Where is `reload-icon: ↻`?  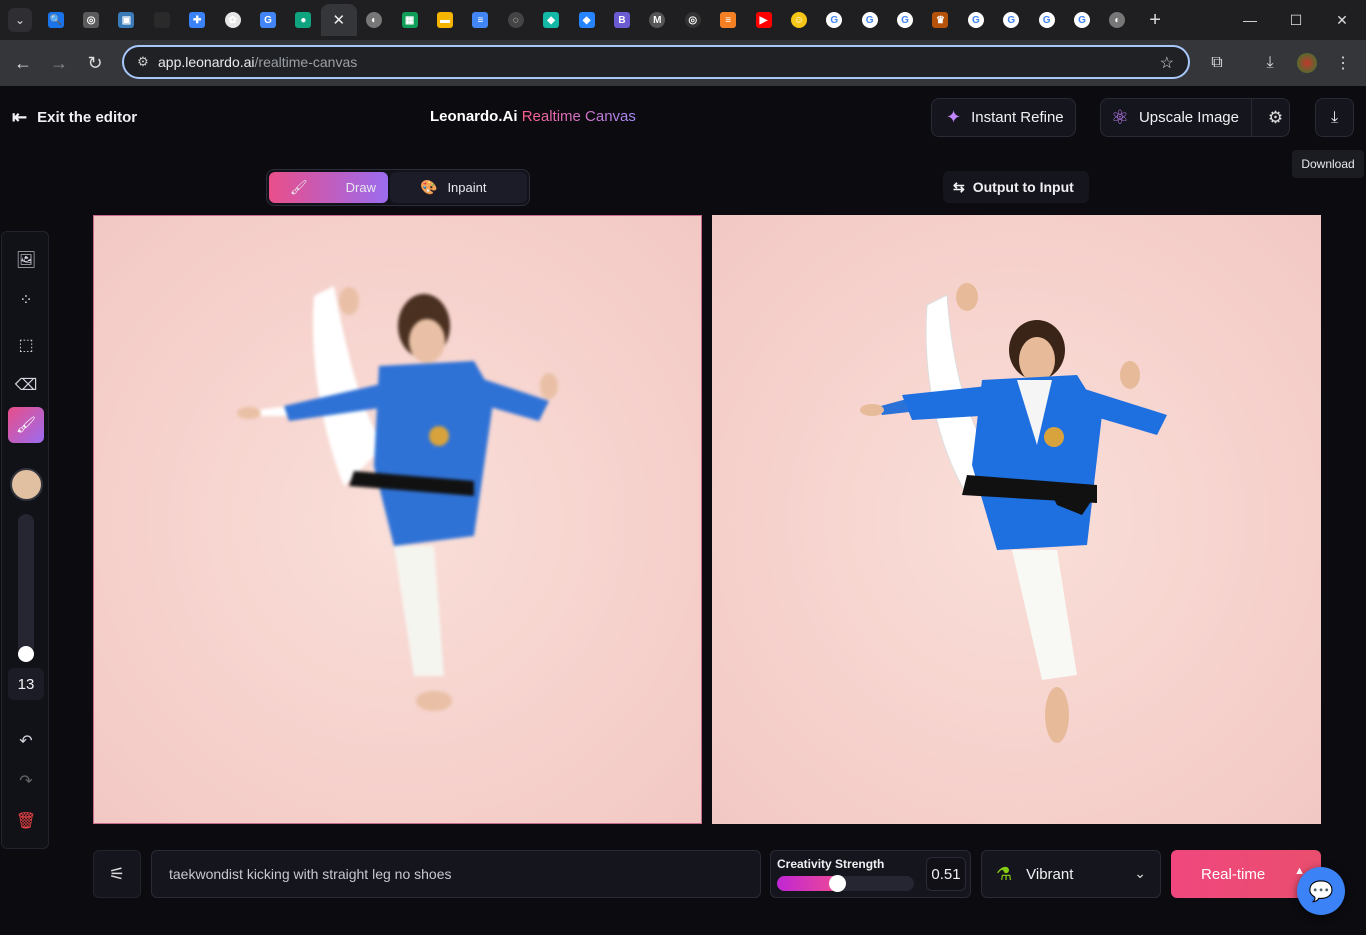
reload-icon: ↻ is located at coordinates (95, 63).